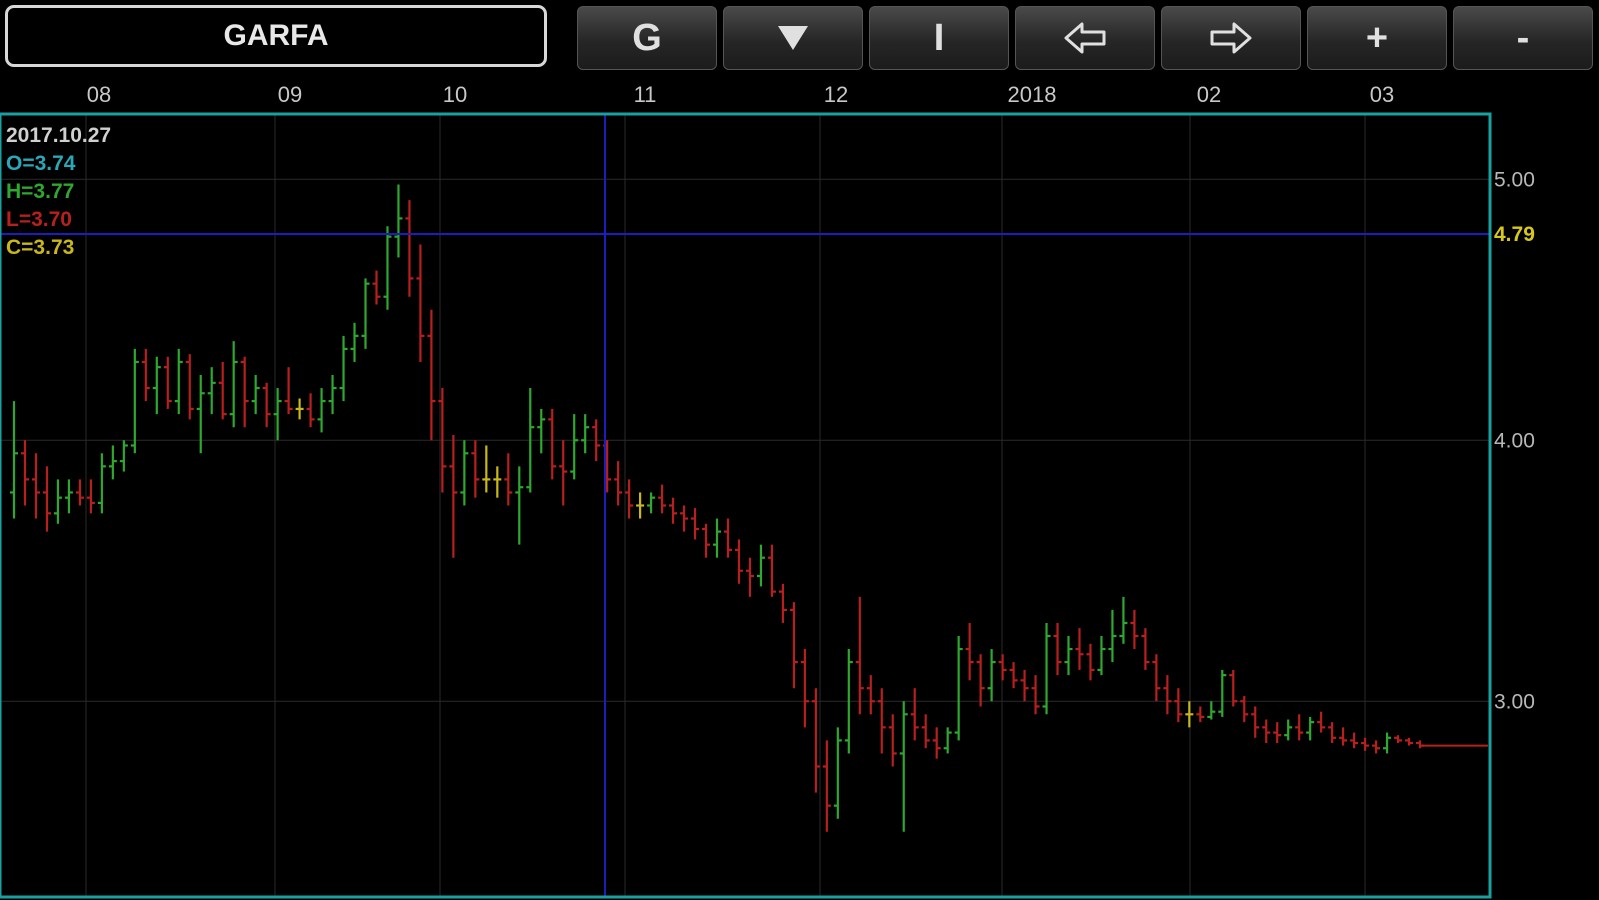  I want to click on price-tick-label: 5.00, so click(1514, 179).